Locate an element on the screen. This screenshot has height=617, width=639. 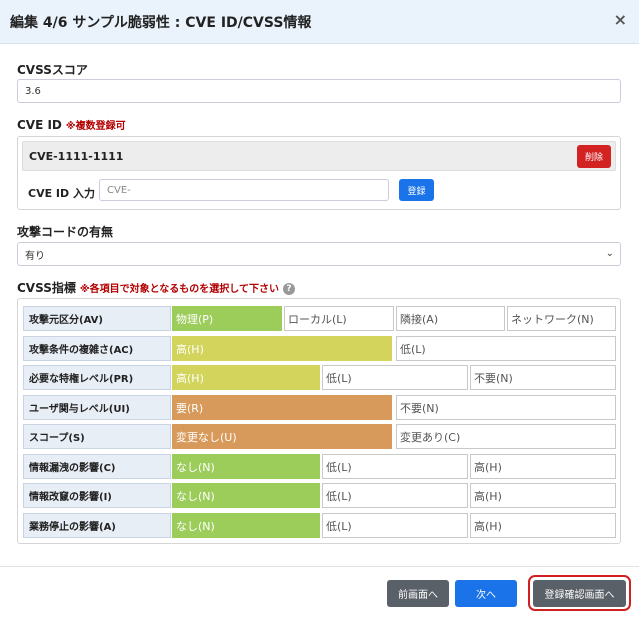
modal-header: 編集 4/6 サンプル脆弱性 : CVE ID/CVSS情報 × is located at coordinates (319, 22).